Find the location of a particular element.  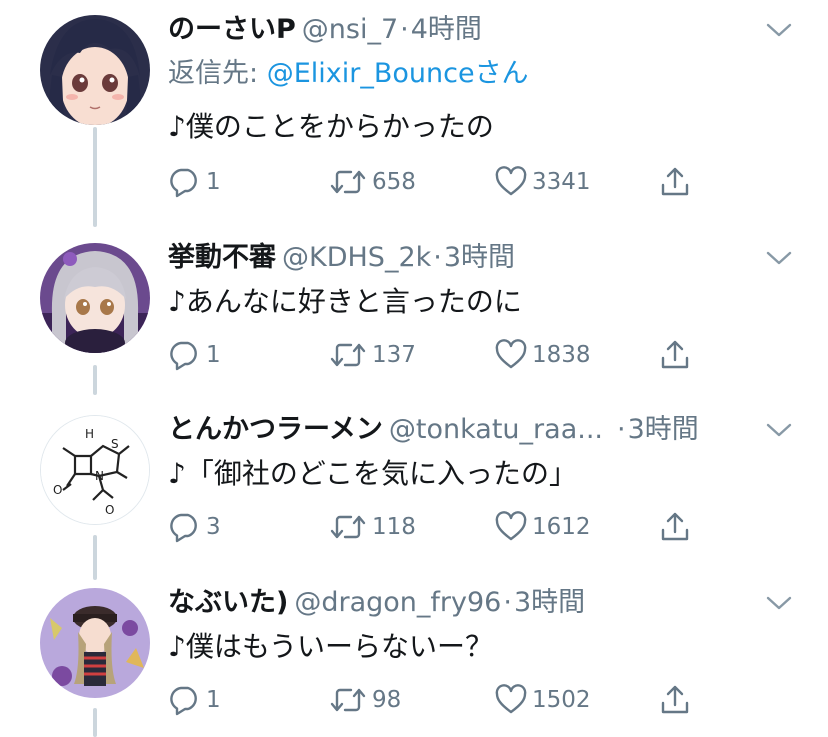

retweet-button: 98 is located at coordinates (364, 700).